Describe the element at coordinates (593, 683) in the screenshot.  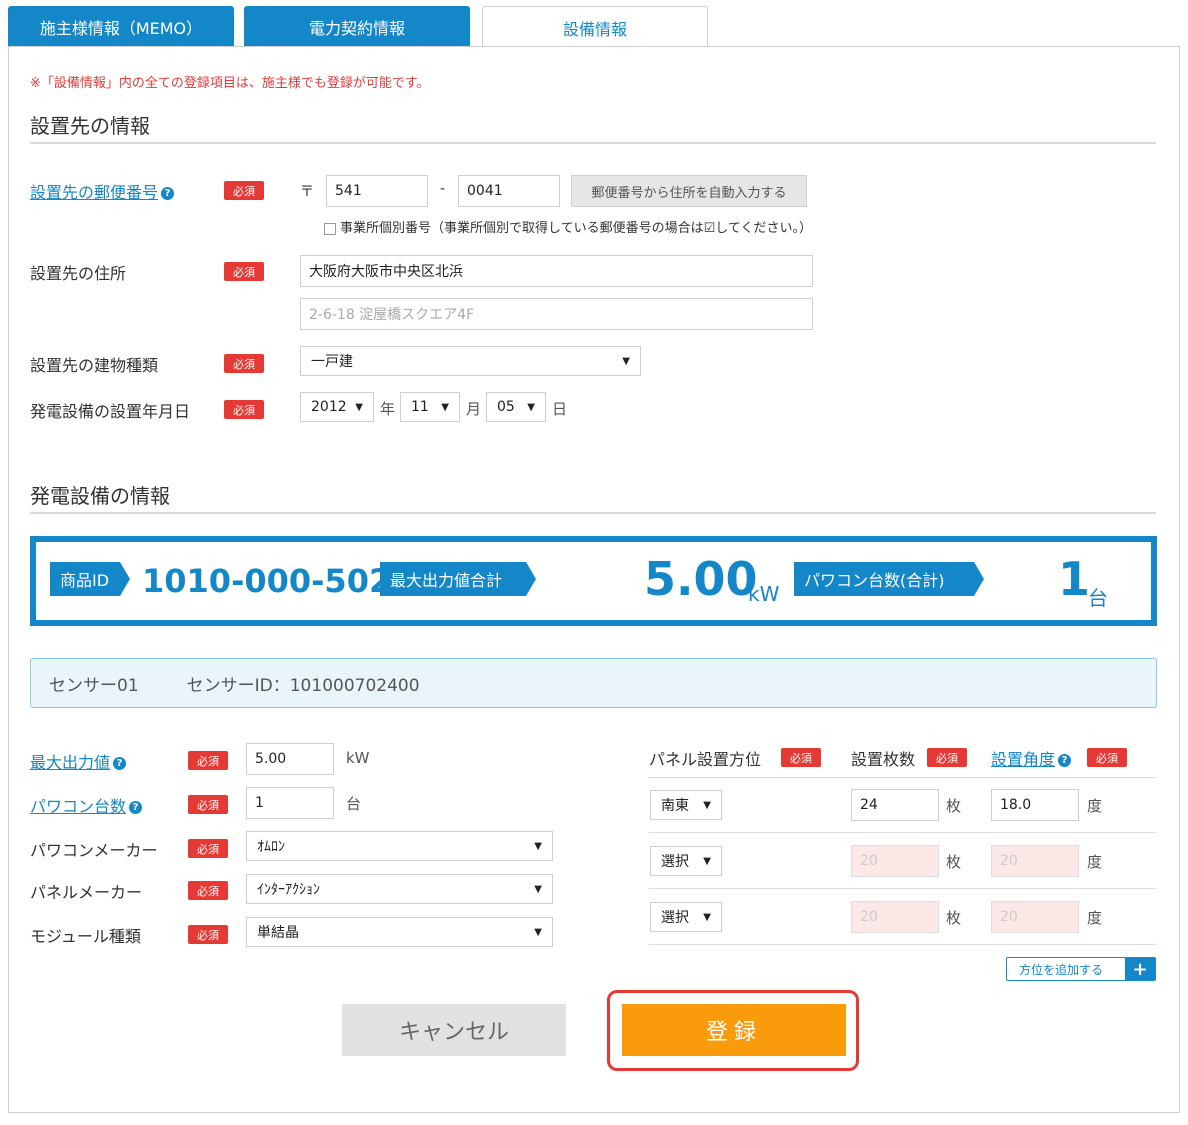
I see `sensor-header: センサー01 センサーID：101000702400` at that location.